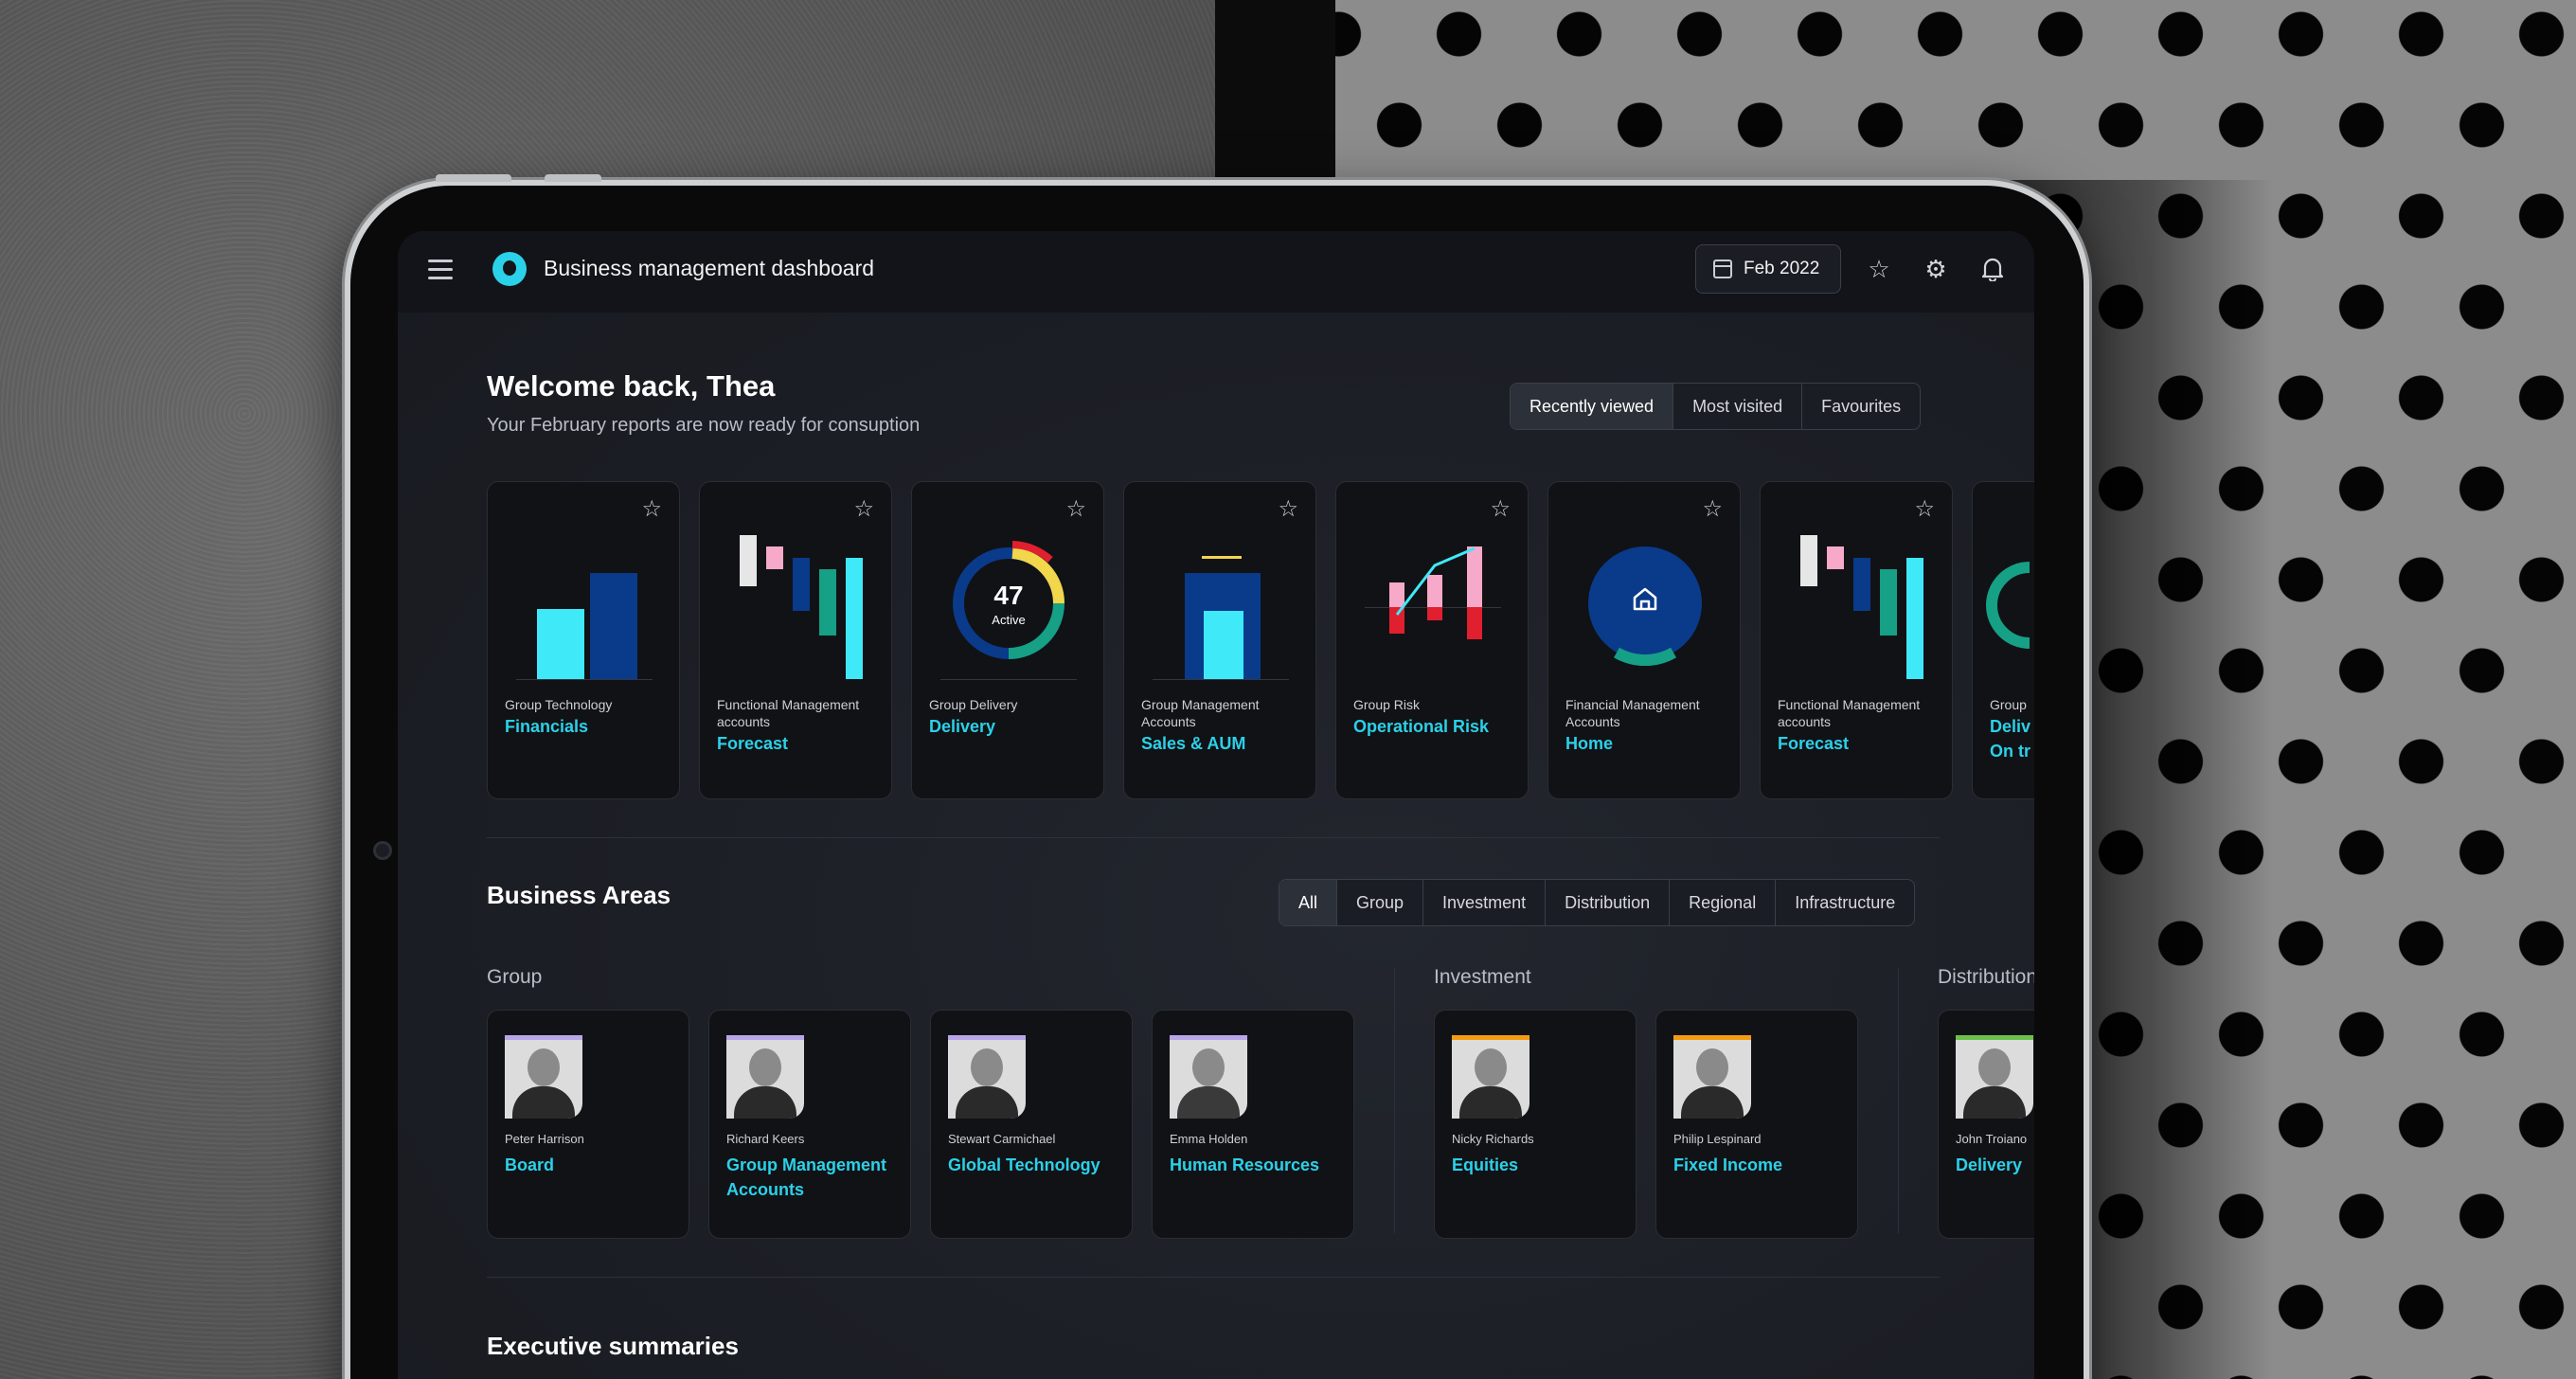 The image size is (2576, 1379). Describe the element at coordinates (806, 1177) in the screenshot. I see `person-role: Group Management Accounts` at that location.